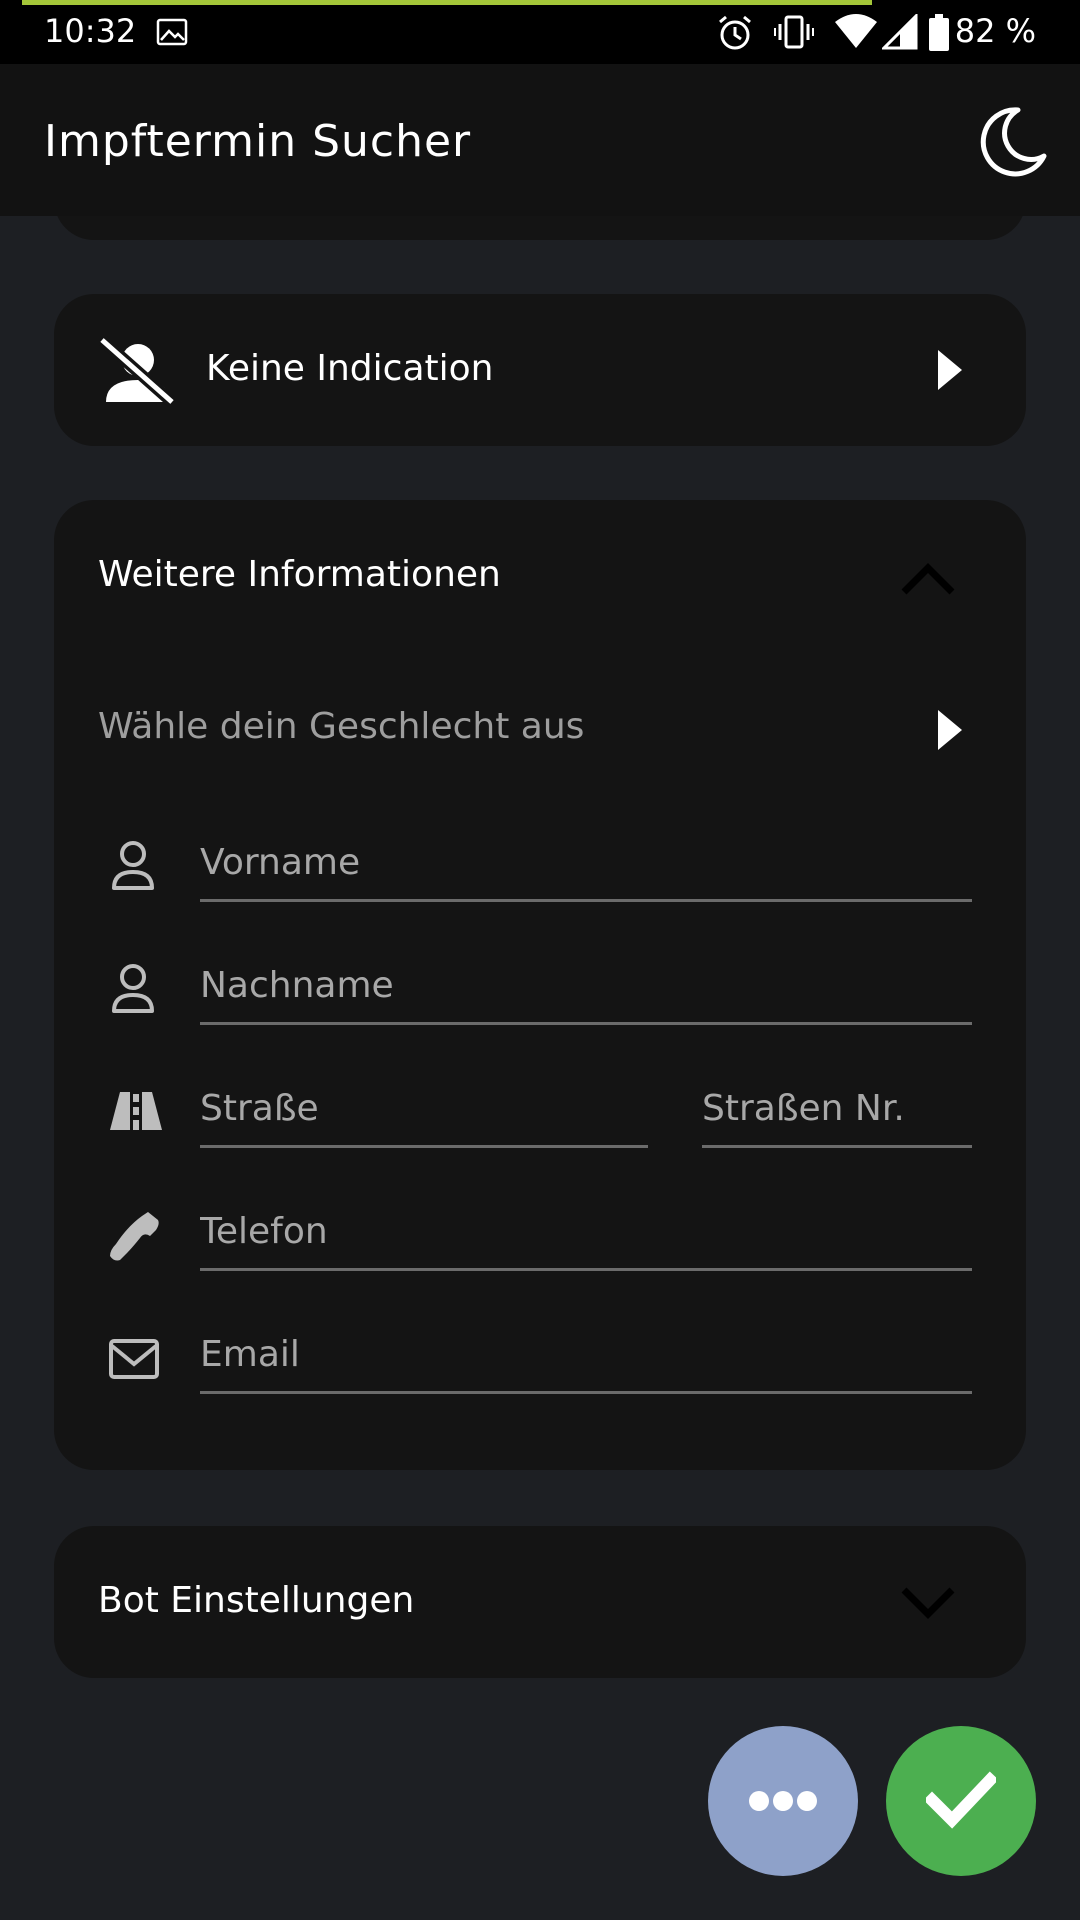 The image size is (1080, 1920). What do you see at coordinates (424, 1108) in the screenshot?
I see `street-input` at bounding box center [424, 1108].